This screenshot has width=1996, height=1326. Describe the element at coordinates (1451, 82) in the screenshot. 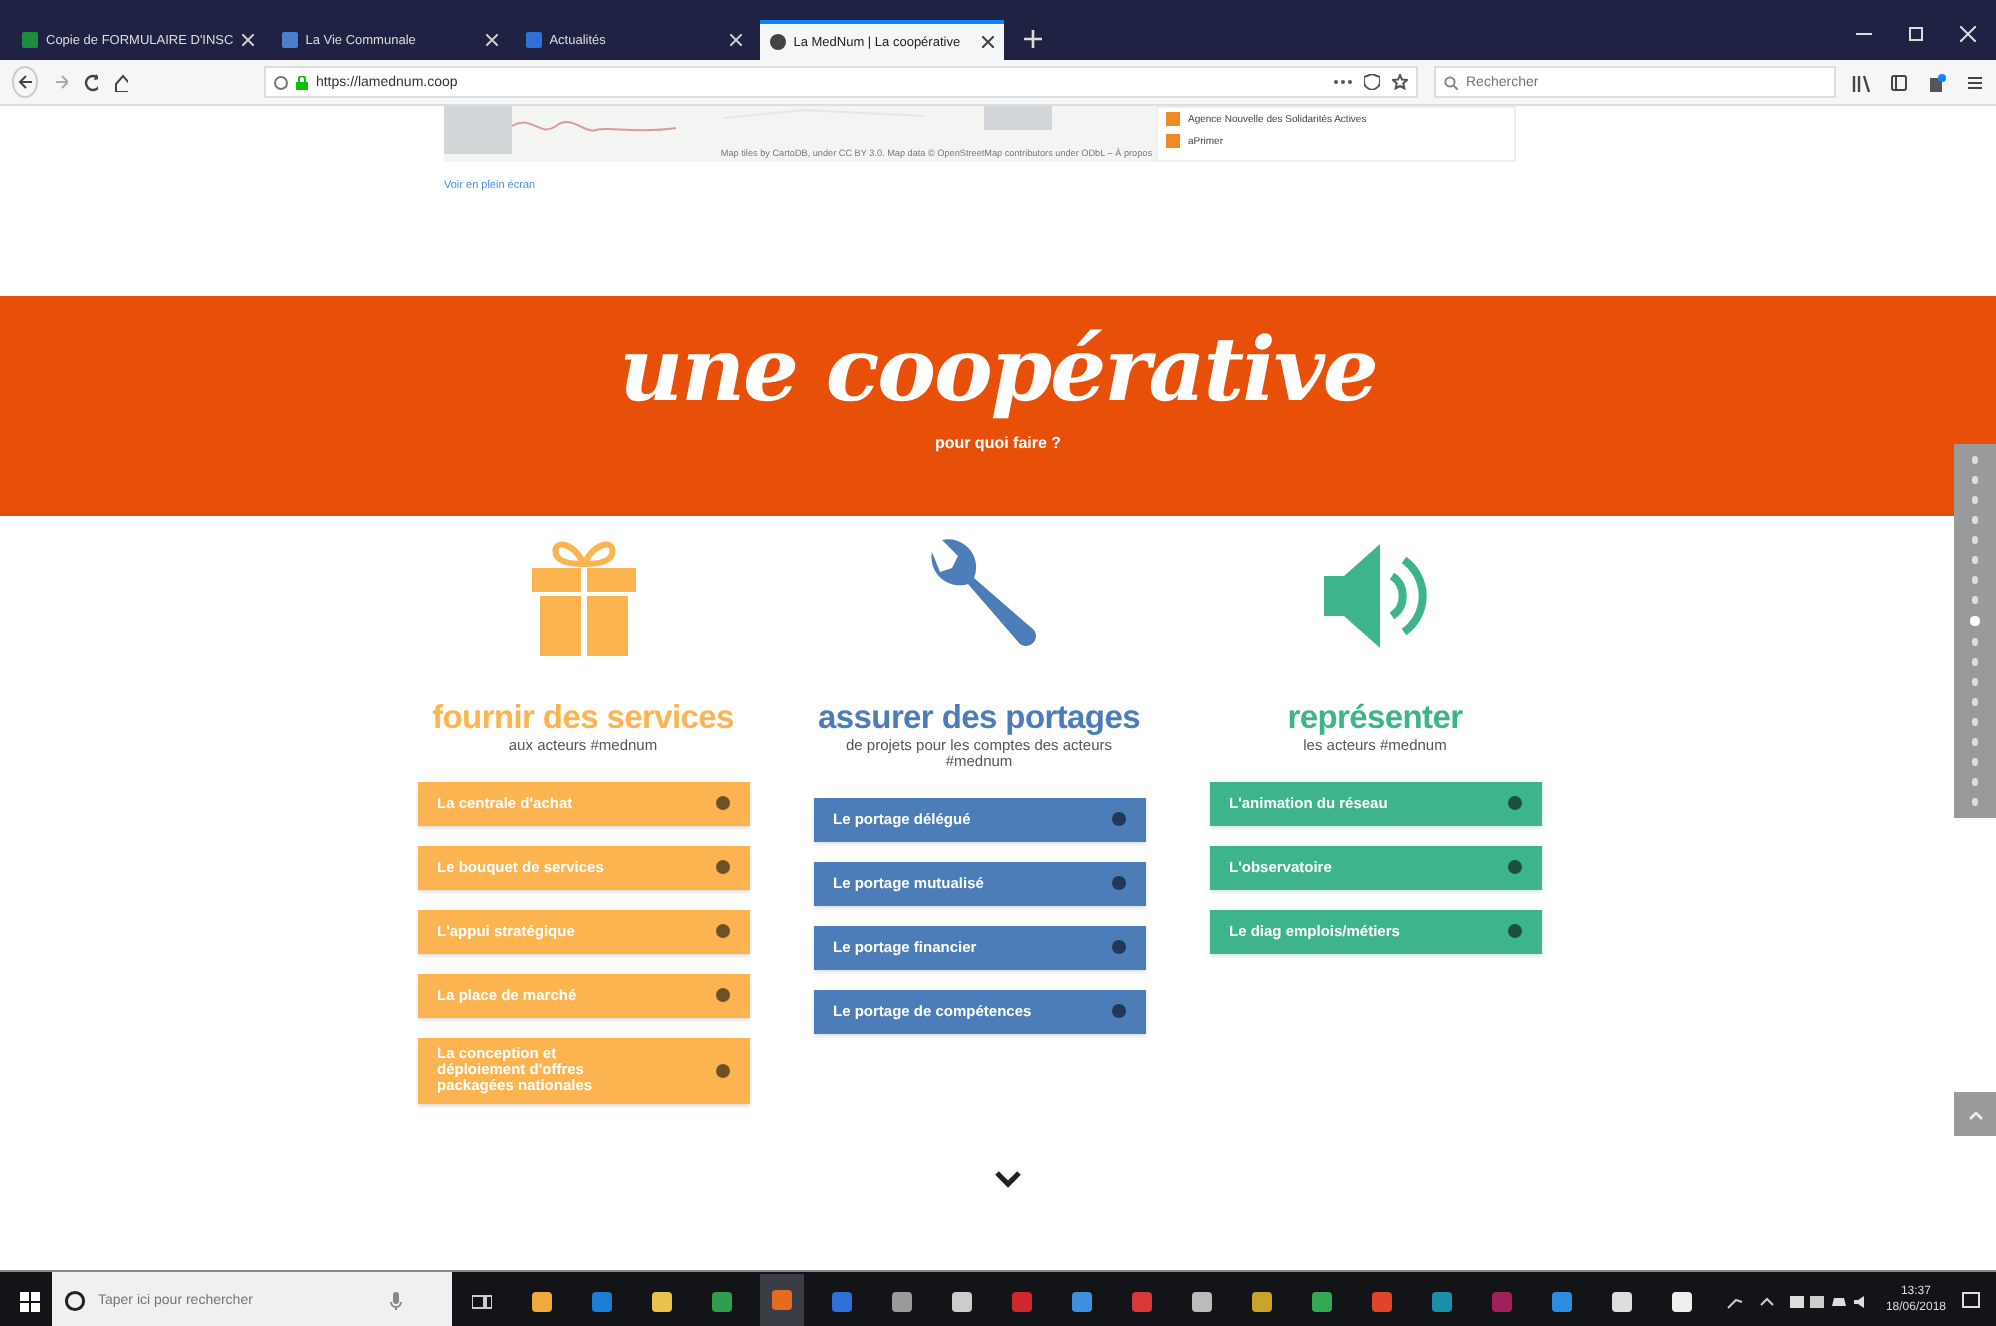

I see `search-icon` at that location.